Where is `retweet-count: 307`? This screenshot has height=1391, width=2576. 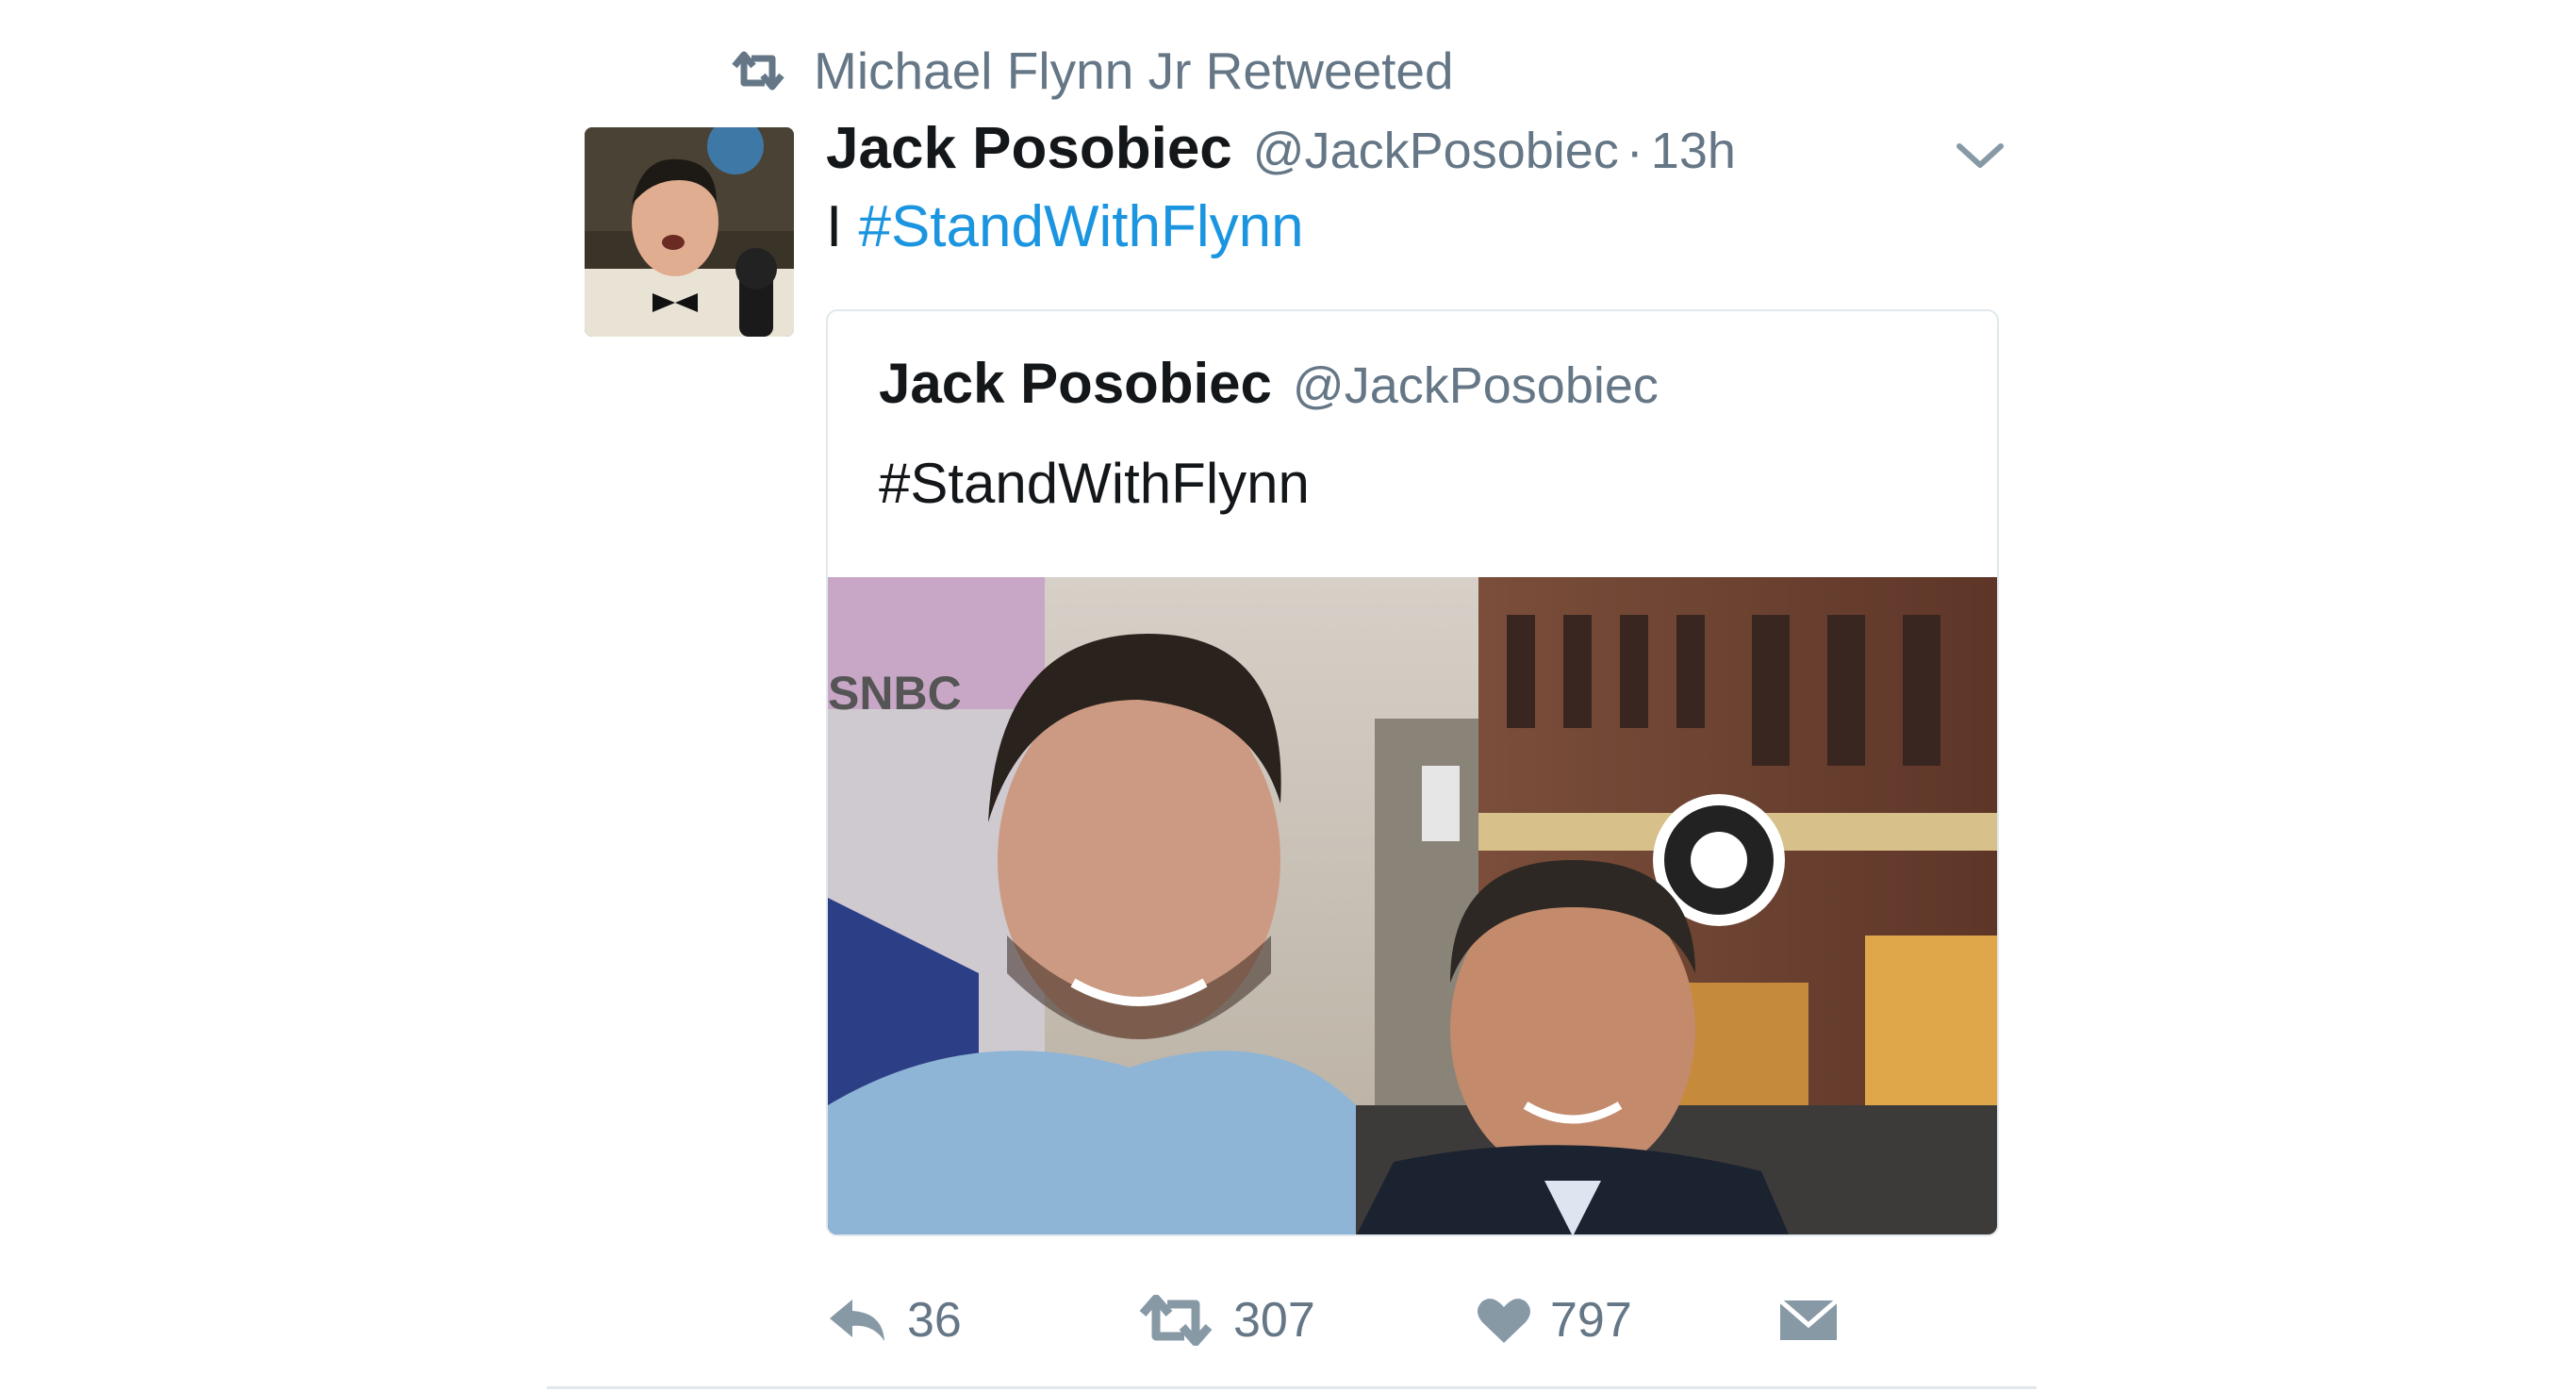
retweet-count: 307 is located at coordinates (1274, 1321).